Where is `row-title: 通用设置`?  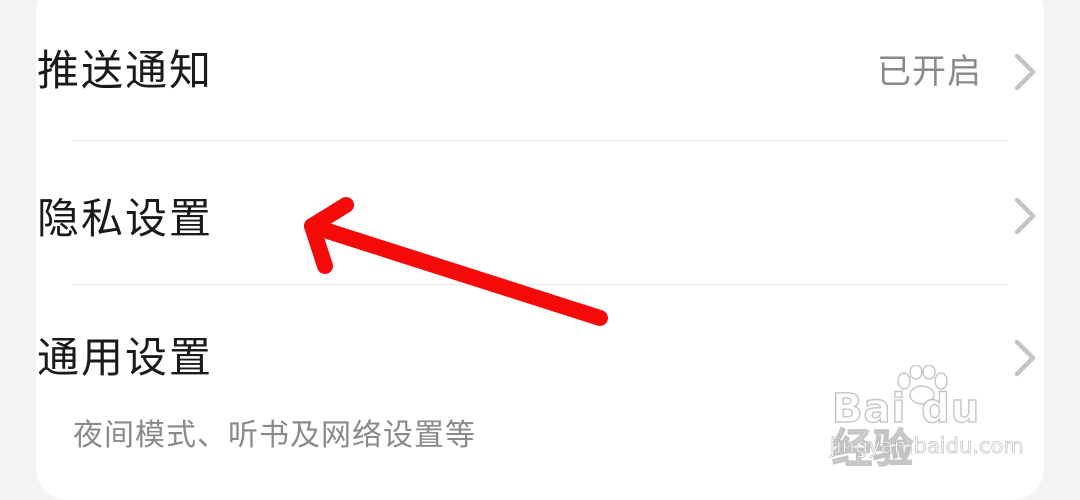
row-title: 通用设置 is located at coordinates (125, 357).